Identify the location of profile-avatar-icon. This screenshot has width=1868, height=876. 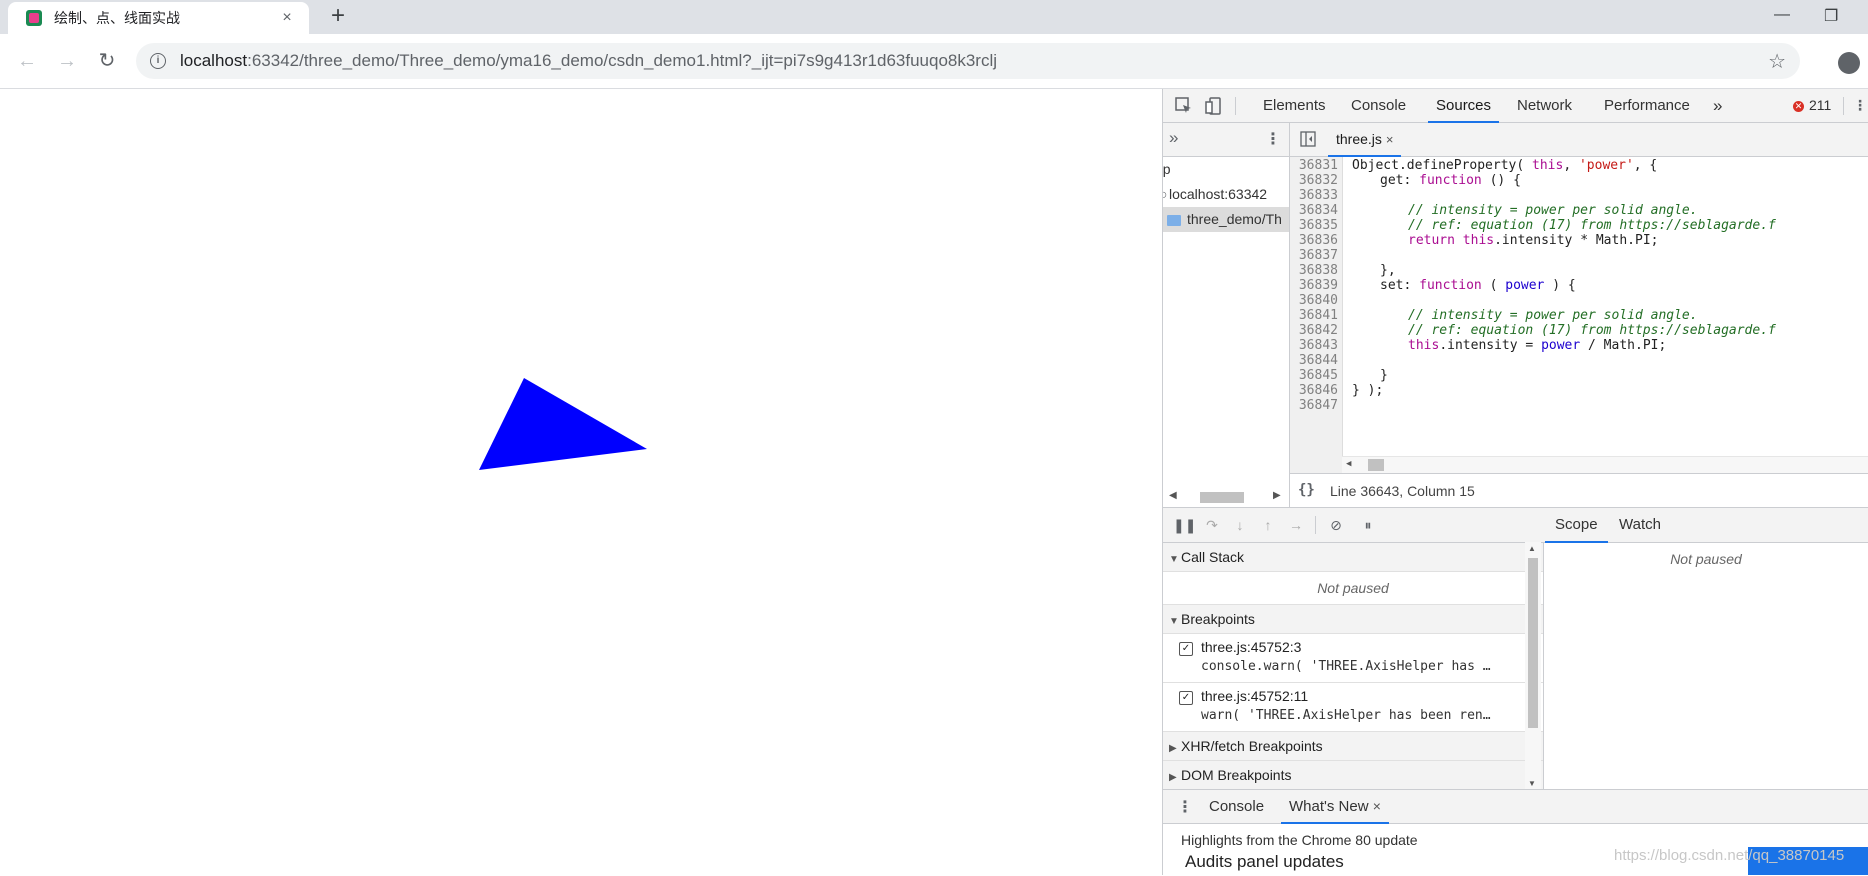
(1849, 63).